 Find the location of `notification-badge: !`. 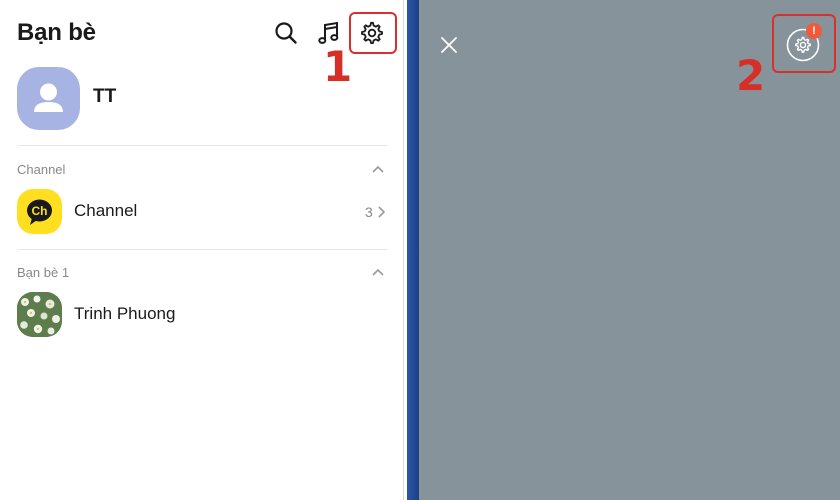

notification-badge: ! is located at coordinates (814, 31).